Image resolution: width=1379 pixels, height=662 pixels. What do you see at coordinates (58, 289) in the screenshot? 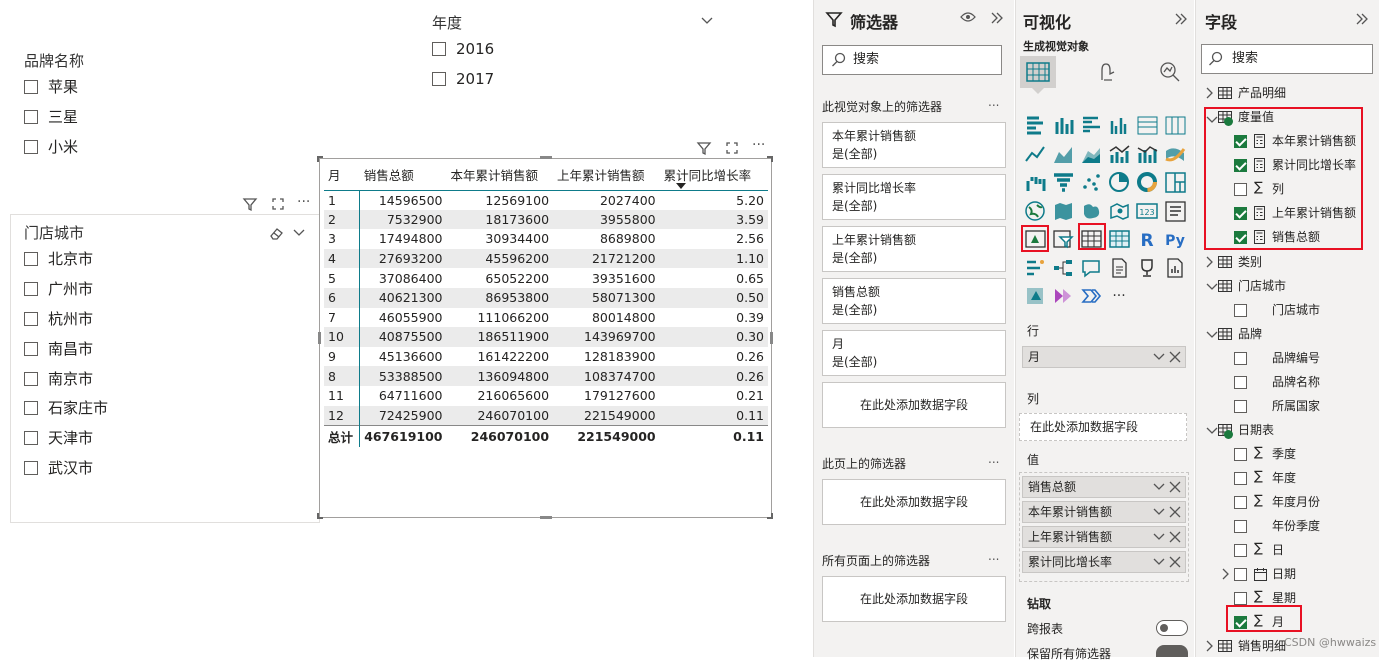
I see `city-item-guangzhou: 广州市` at bounding box center [58, 289].